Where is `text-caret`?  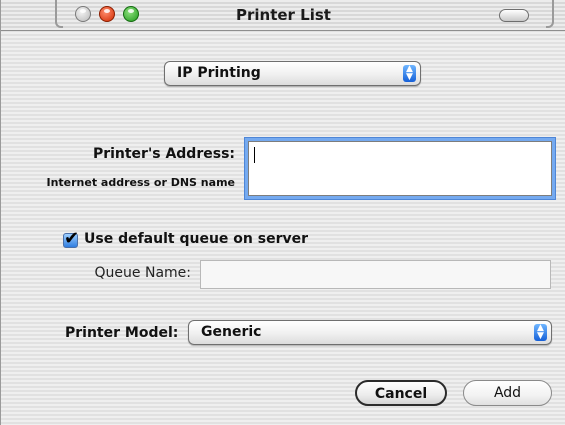 text-caret is located at coordinates (254, 155).